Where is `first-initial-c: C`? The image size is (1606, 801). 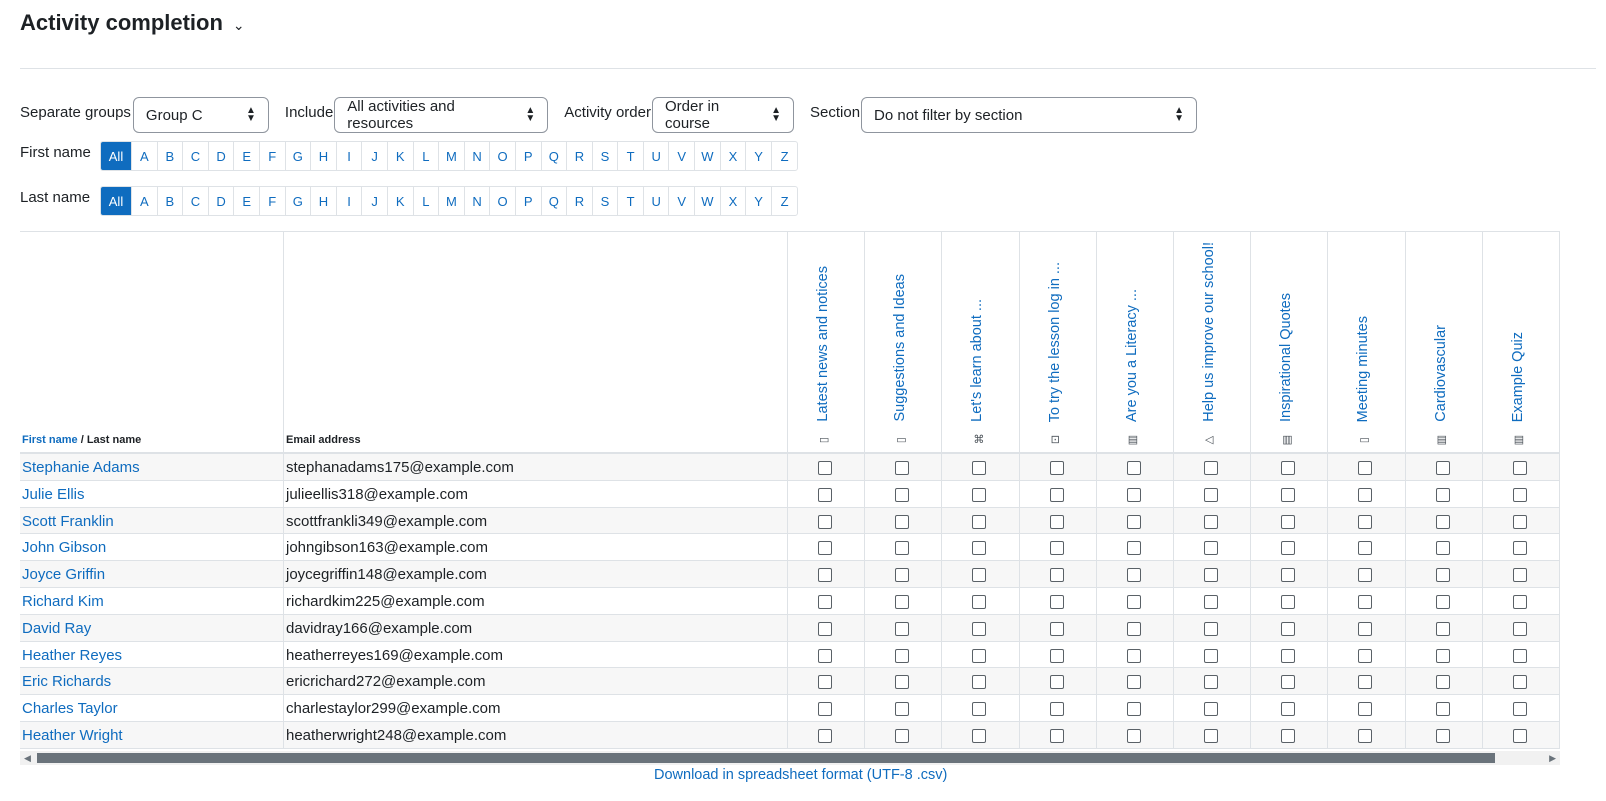
first-initial-c: C is located at coordinates (196, 156).